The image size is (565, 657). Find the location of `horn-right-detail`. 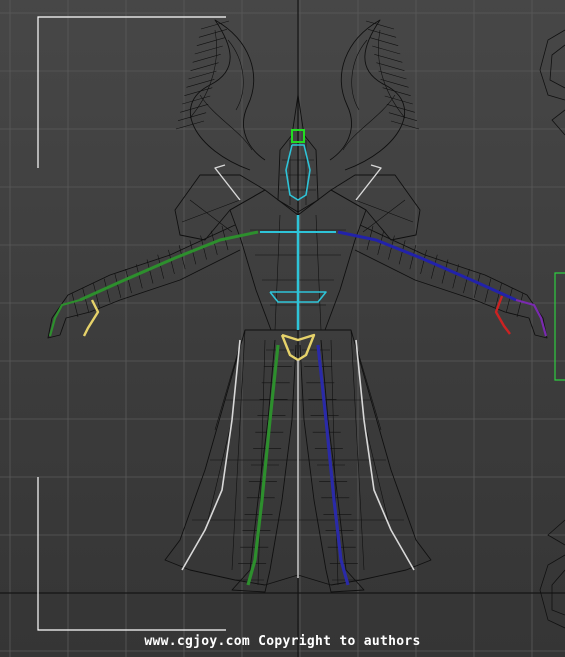

horn-right-detail is located at coordinates (374, 90).